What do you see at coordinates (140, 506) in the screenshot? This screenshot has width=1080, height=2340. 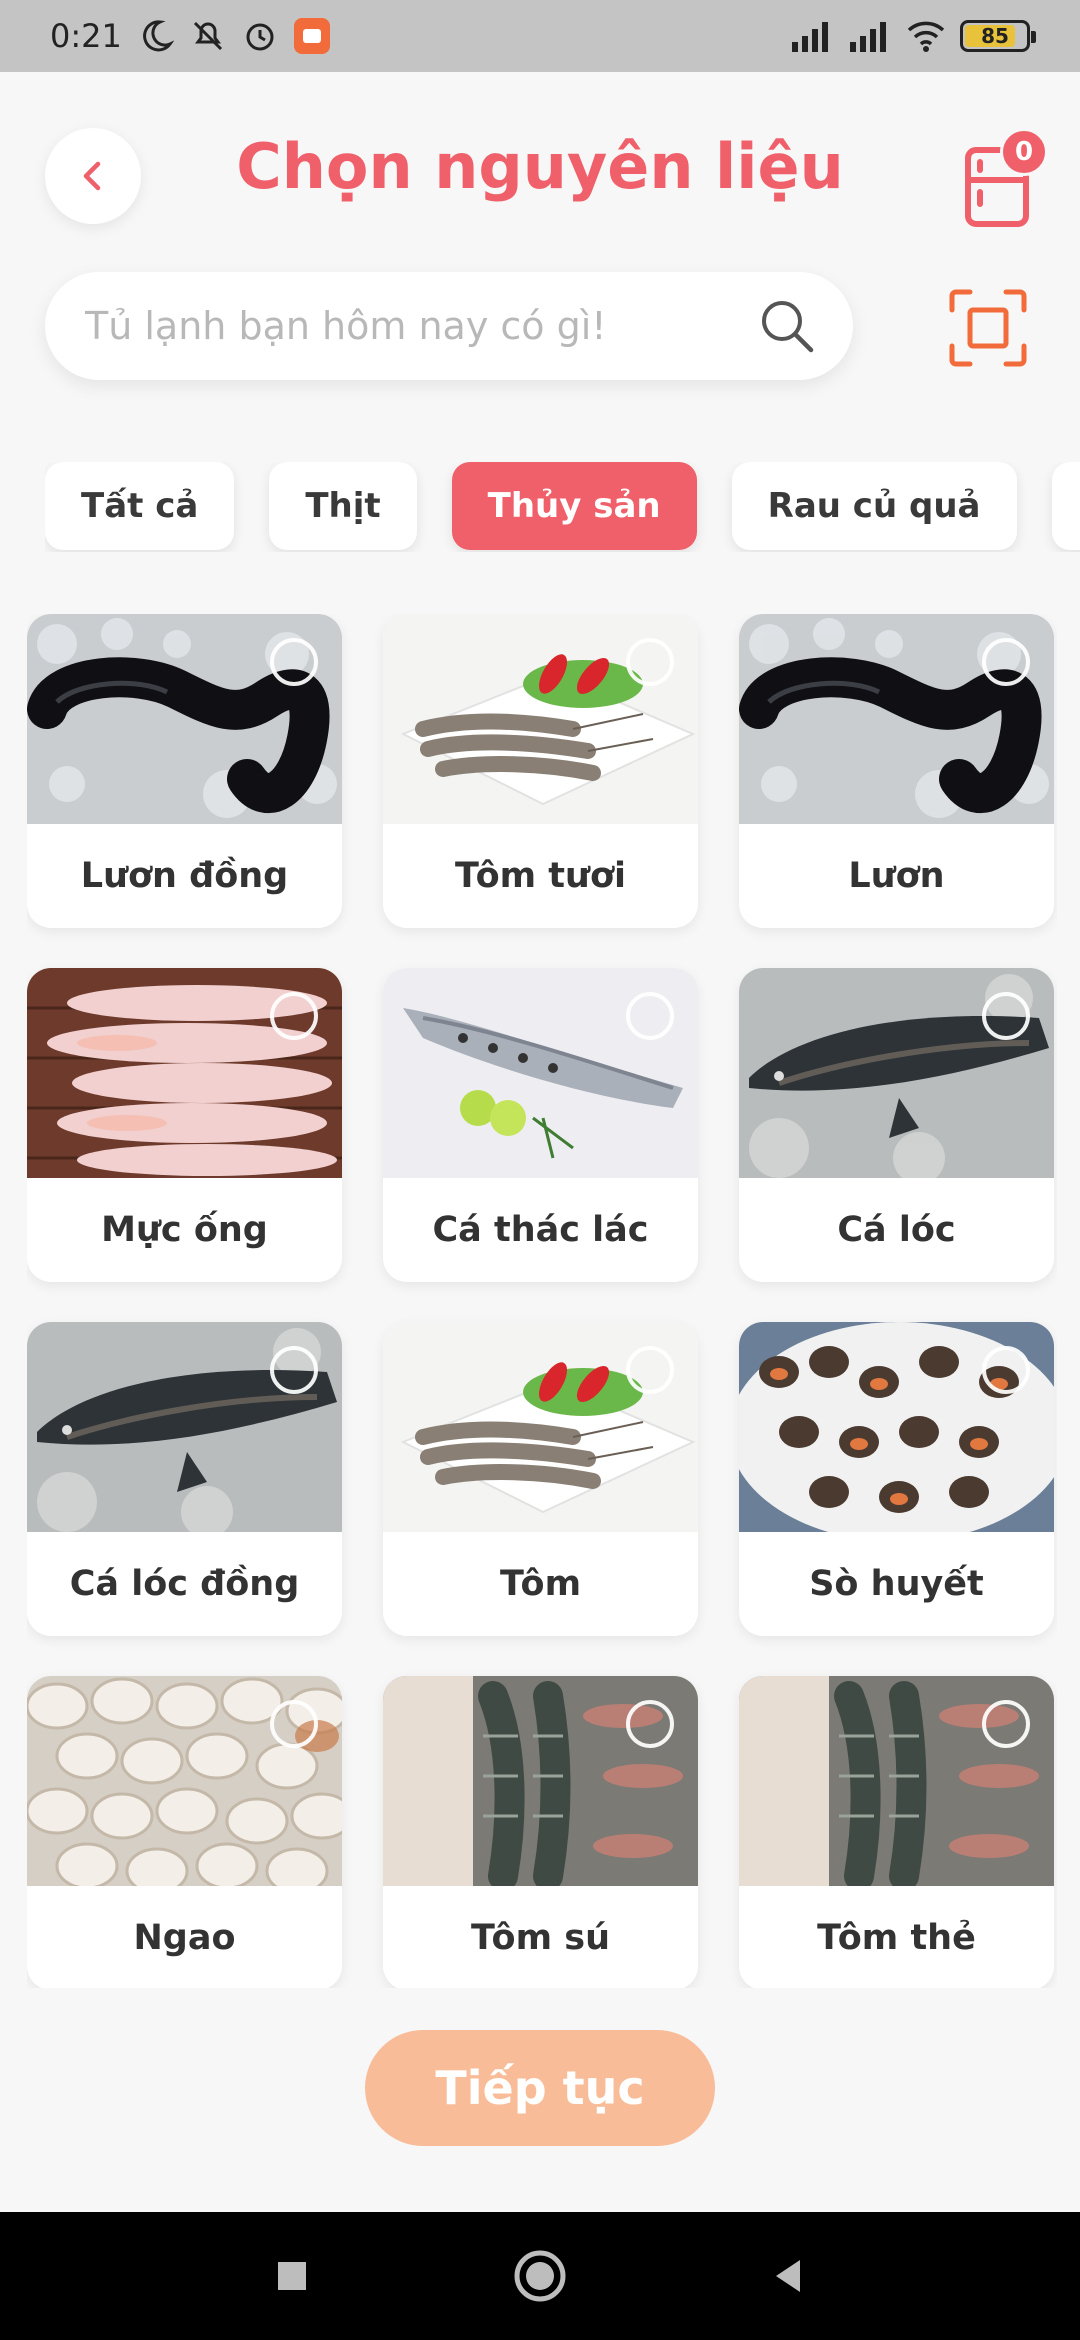 I see `category-tab-all: Tất cả` at bounding box center [140, 506].